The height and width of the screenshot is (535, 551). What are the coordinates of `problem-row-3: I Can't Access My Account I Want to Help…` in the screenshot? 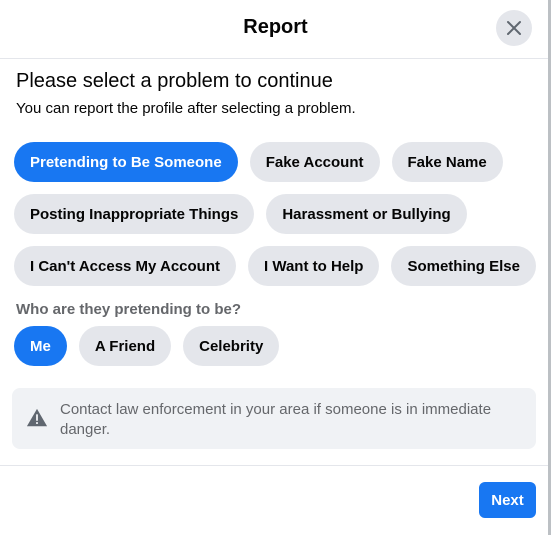 It's located at (275, 266).